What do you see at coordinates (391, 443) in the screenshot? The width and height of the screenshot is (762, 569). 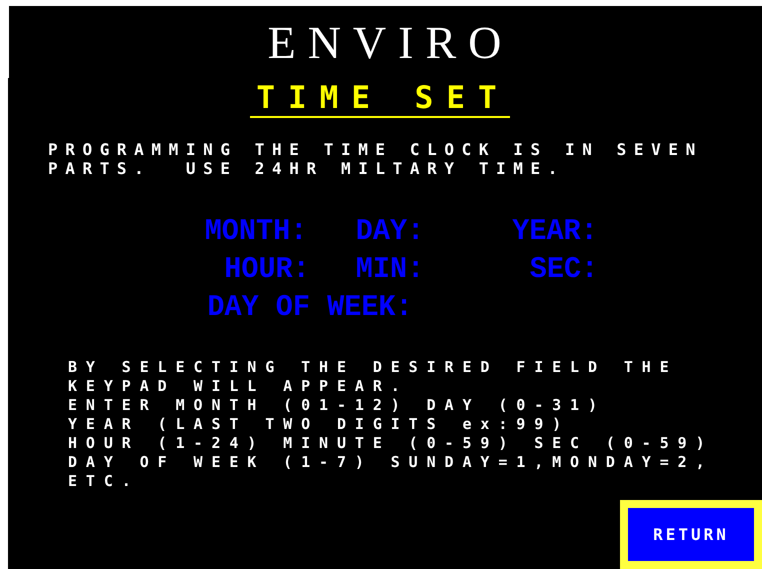 I see `instruction-text: HOUR (1-24) MINUTE (0-59) SEC (0-59)` at bounding box center [391, 443].